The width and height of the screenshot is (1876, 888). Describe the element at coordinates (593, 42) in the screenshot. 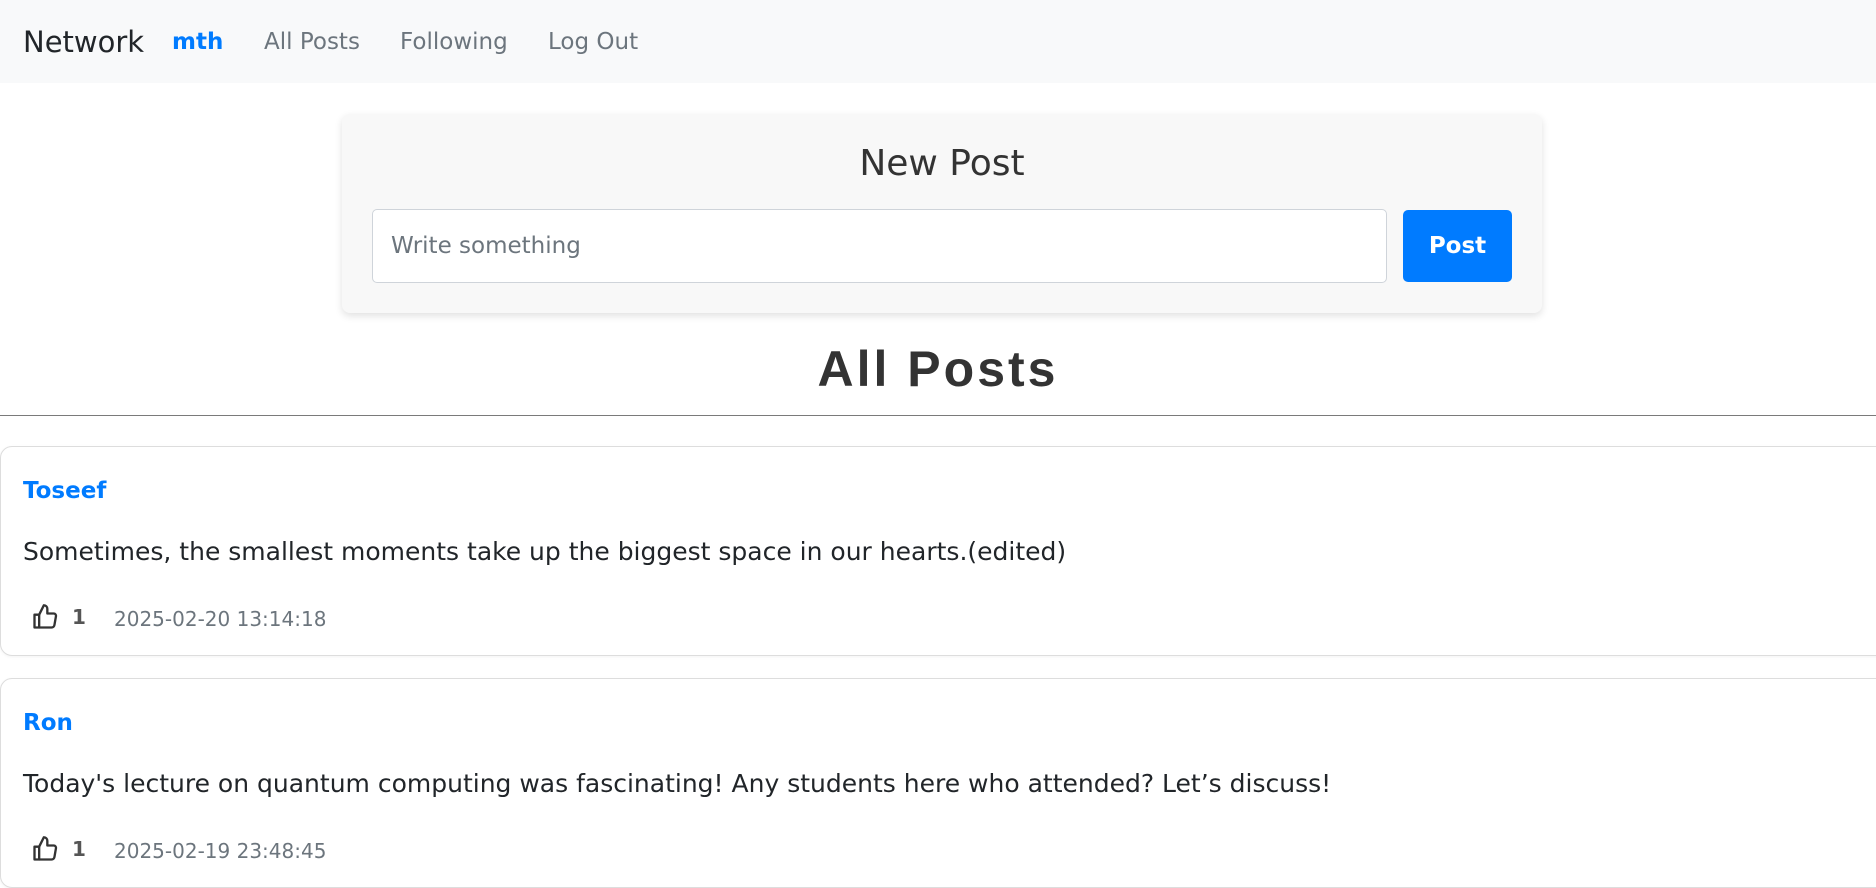

I see `nav-log-out-link: Log Out` at that location.